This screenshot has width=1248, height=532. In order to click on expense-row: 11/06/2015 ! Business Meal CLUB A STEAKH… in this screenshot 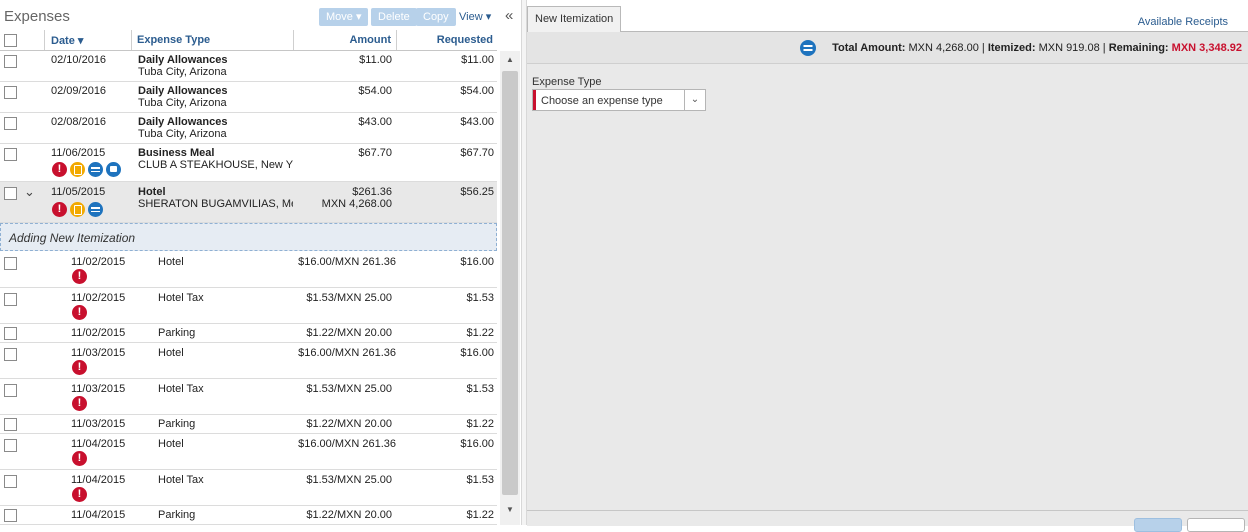, I will do `click(248, 163)`.